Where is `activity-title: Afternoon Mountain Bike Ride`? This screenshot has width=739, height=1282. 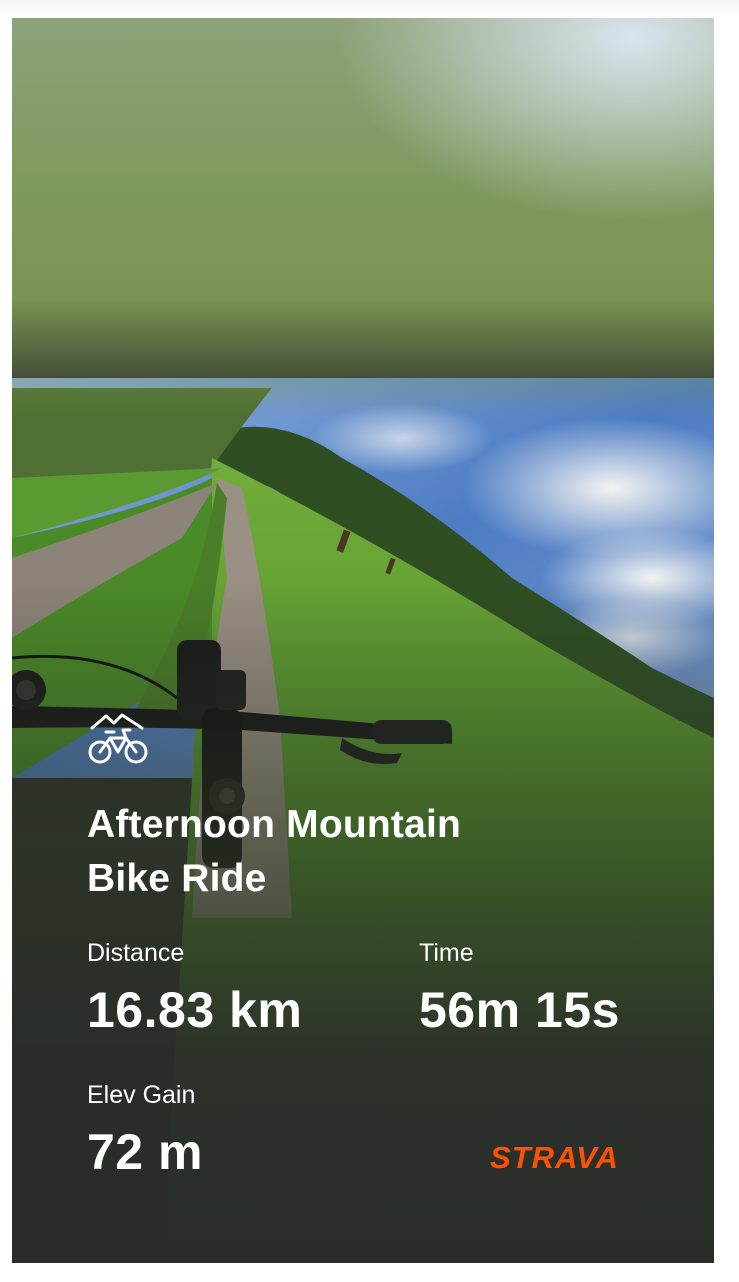 activity-title: Afternoon Mountain Bike Ride is located at coordinates (367, 852).